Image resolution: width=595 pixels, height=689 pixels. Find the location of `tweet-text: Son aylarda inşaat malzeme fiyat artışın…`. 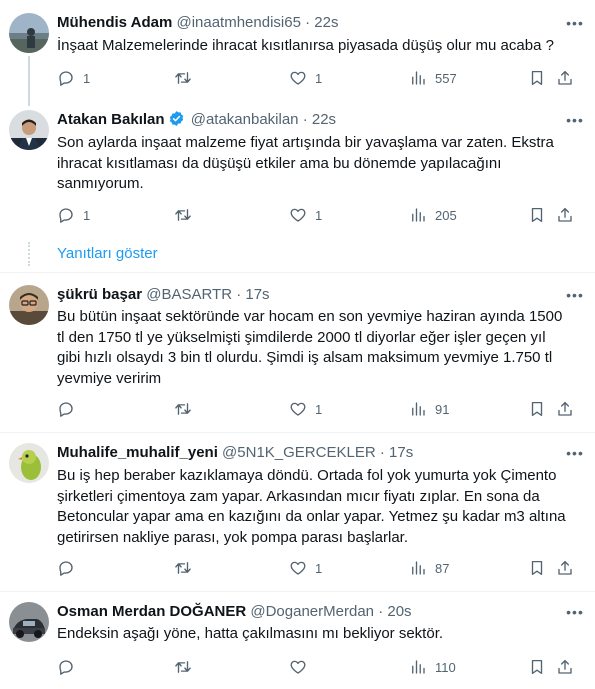

tweet-text: Son aylarda inşaat malzeme fiyat artışın… is located at coordinates (305, 163).